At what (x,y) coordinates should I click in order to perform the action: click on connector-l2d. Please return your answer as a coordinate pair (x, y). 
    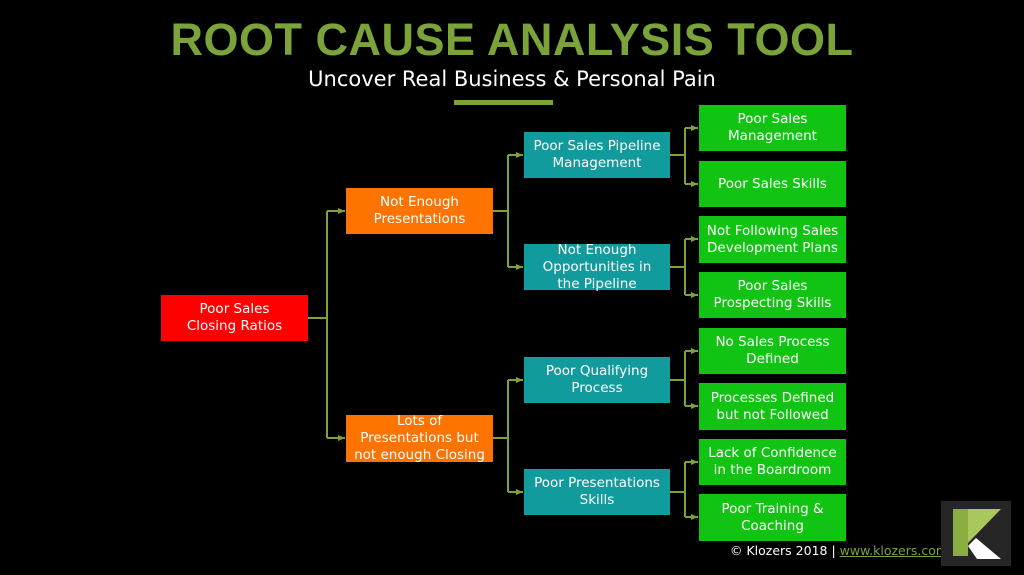
    Looking at the image, I should click on (678, 489).